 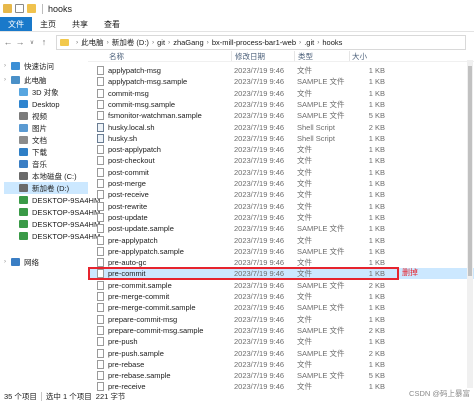 What do you see at coordinates (281, 183) in the screenshot?
I see `file-row: post-merge 2023/7/19 9:46 文件 1 KB` at bounding box center [281, 183].